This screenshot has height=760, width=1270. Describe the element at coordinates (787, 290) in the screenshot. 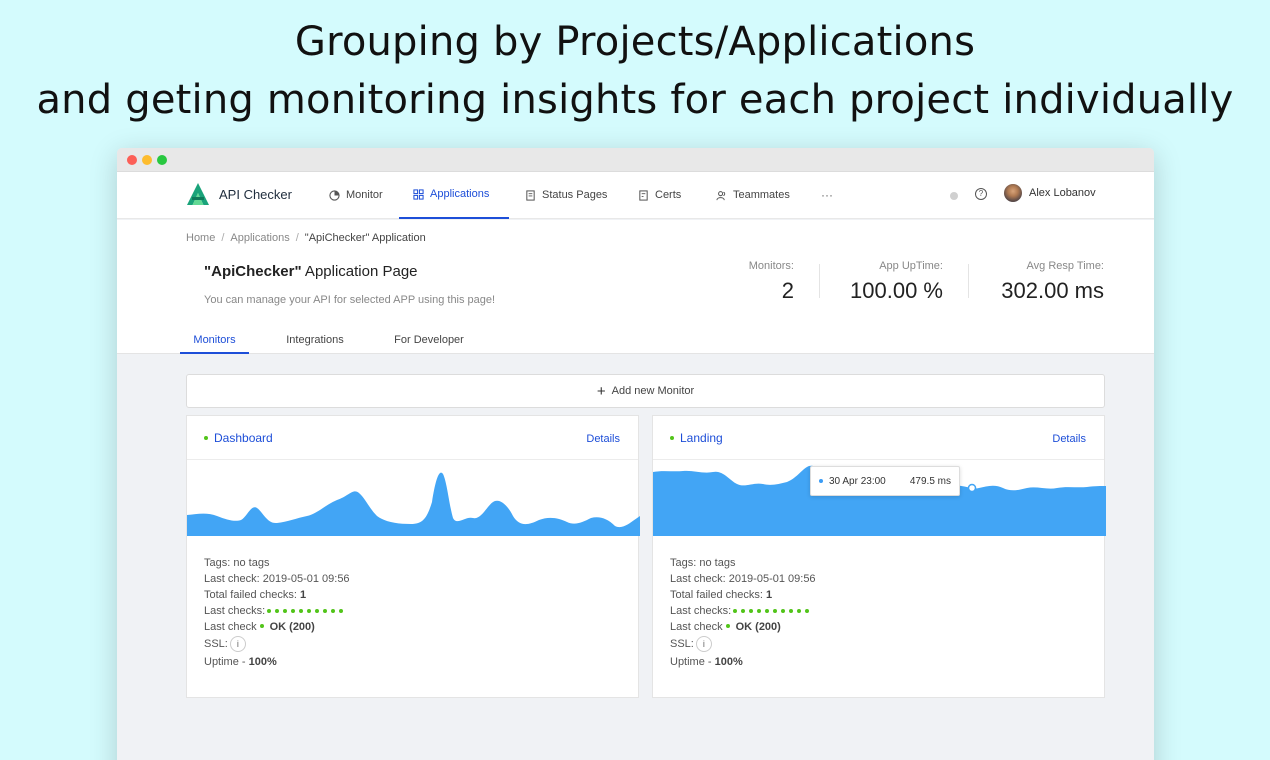

I see `stat-value: 2` at that location.